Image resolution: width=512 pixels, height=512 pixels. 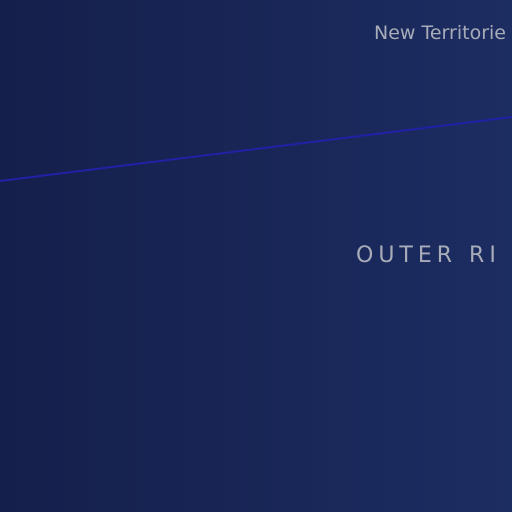 I want to click on boundary-line, so click(x=256, y=149).